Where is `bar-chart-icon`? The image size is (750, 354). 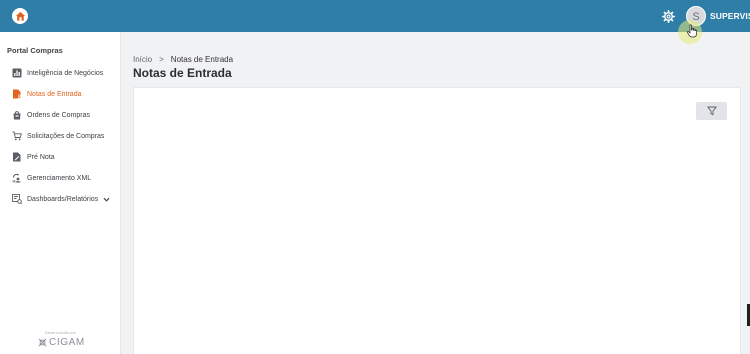 bar-chart-icon is located at coordinates (17, 73).